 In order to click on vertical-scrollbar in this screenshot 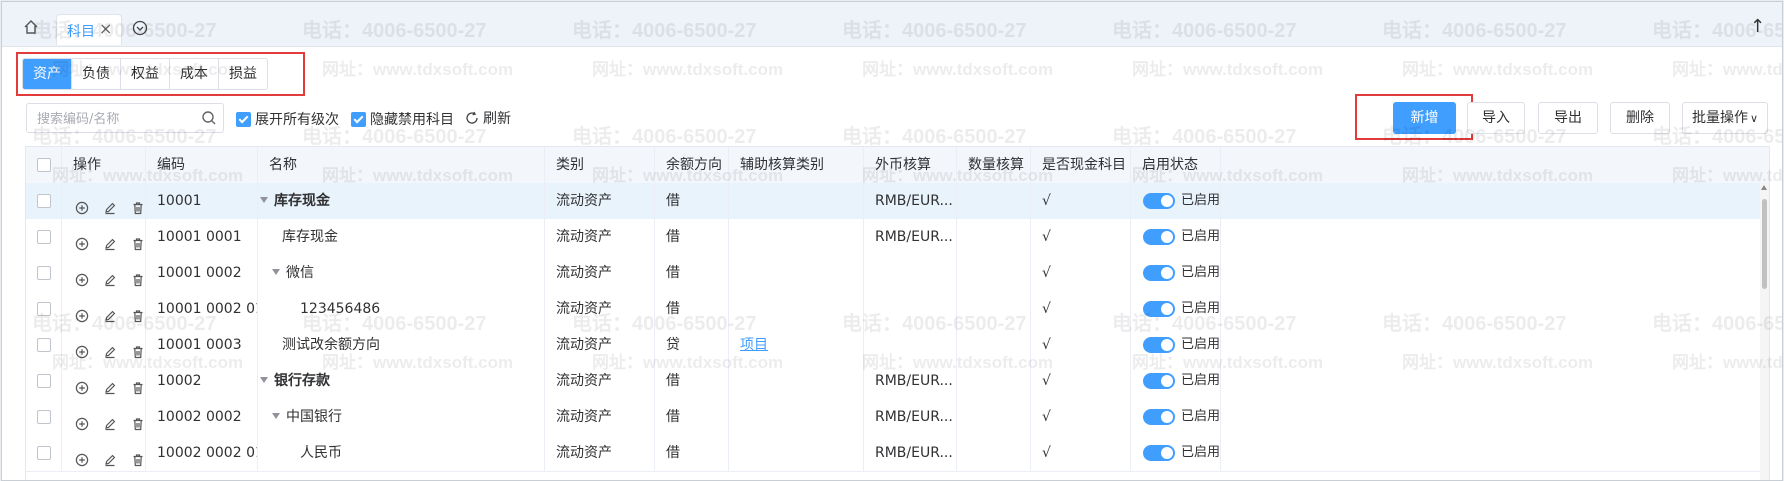, I will do `click(1764, 331)`.